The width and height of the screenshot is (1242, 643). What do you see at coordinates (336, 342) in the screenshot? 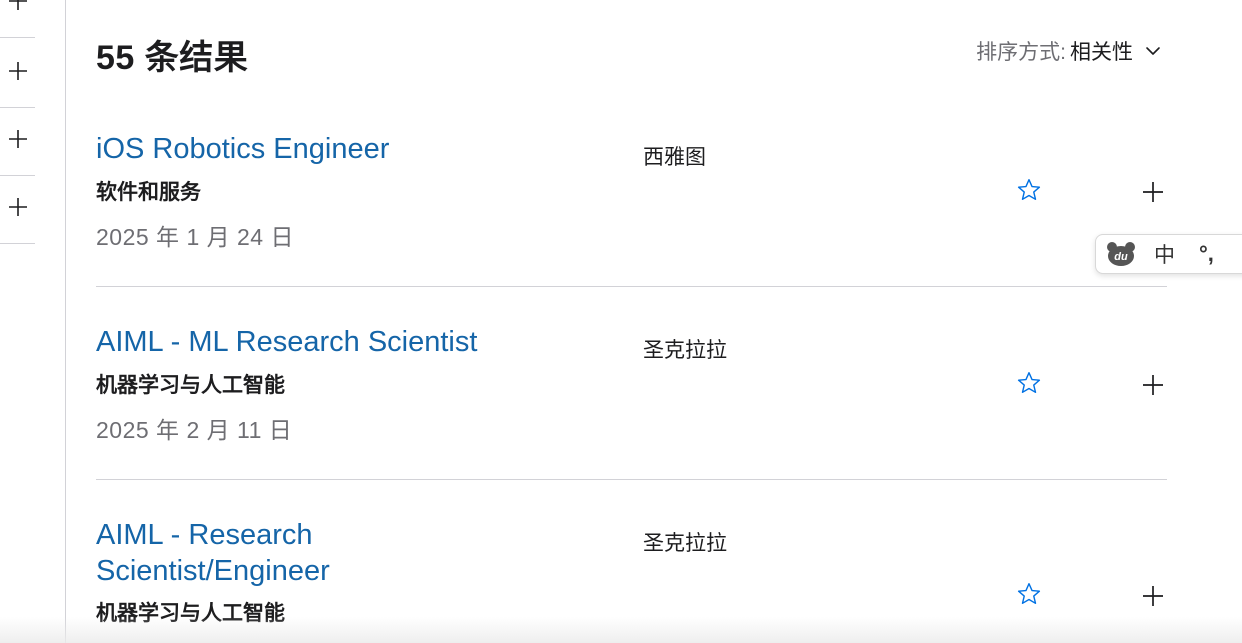
I see `job-title-link: AIML - ML Research Scientist` at bounding box center [336, 342].